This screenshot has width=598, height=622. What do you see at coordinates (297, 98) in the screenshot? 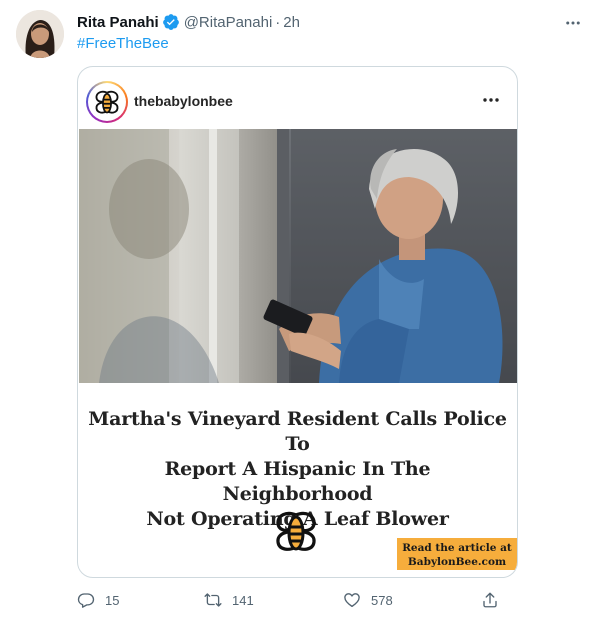
I see `instagram-post-header: thebabylonbee` at bounding box center [297, 98].